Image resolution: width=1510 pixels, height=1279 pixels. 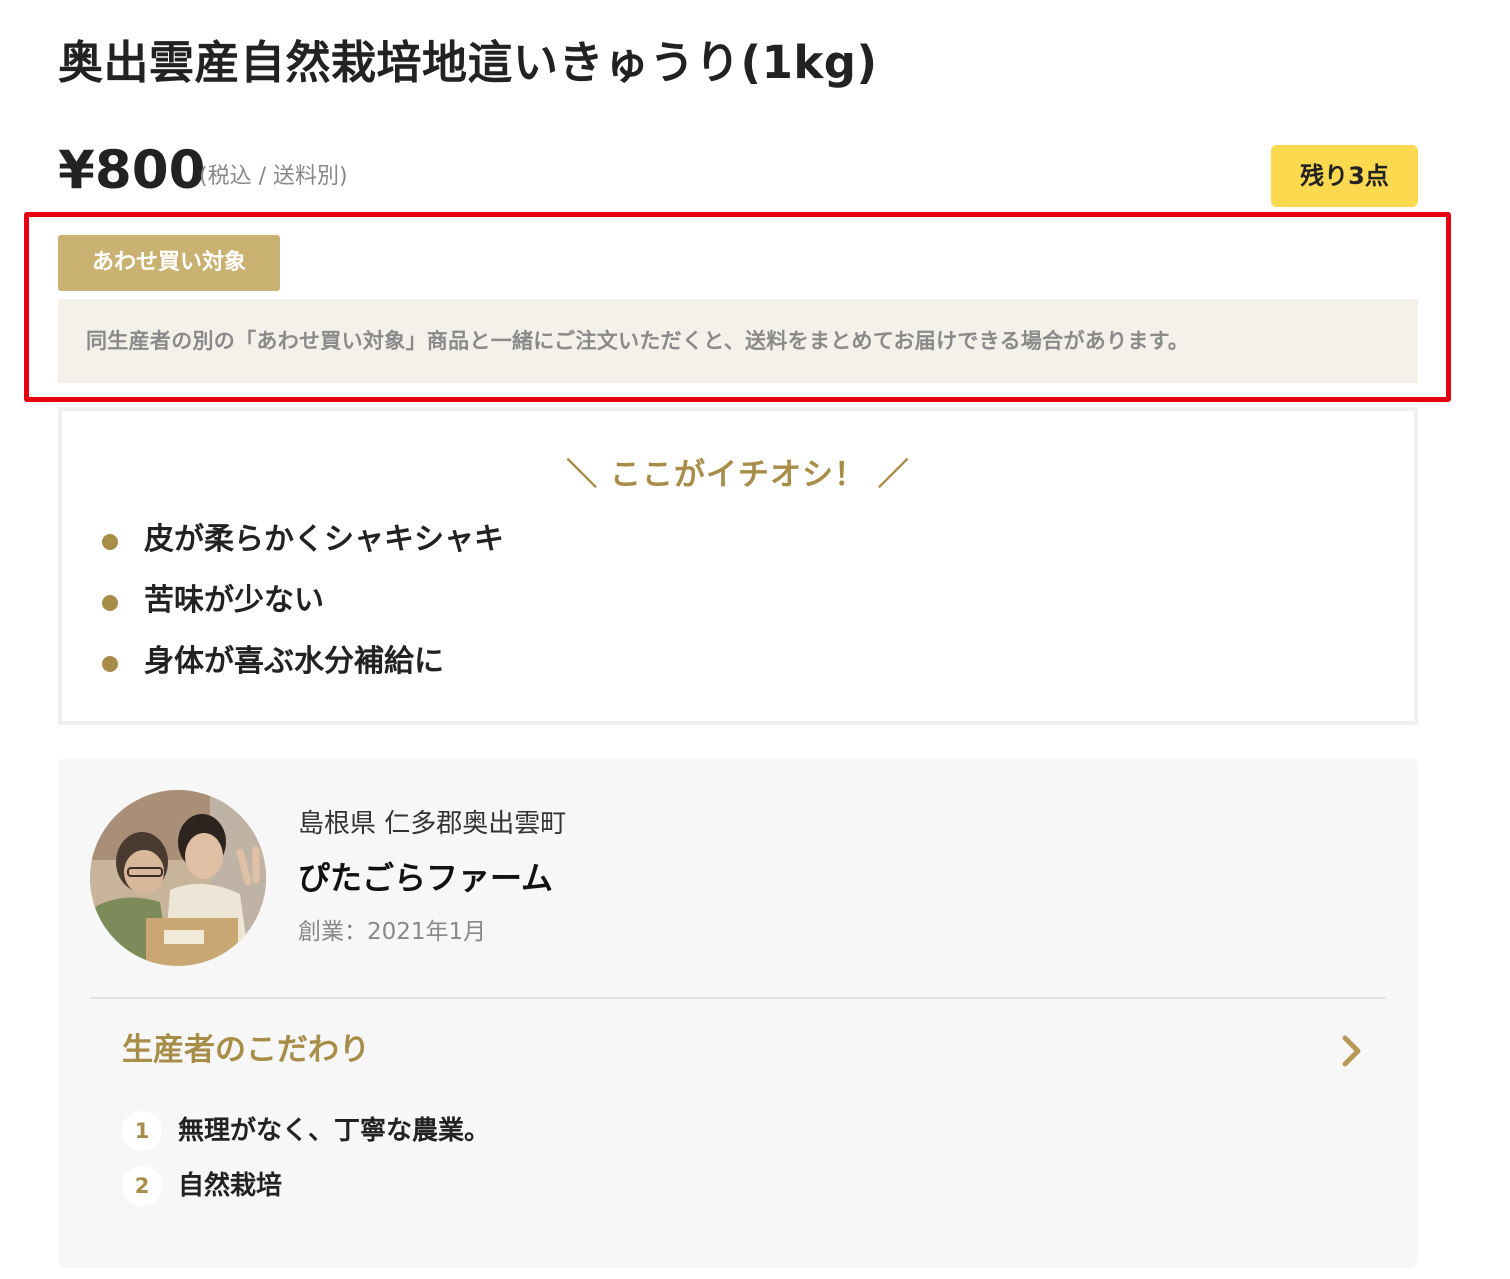 What do you see at coordinates (273, 176) in the screenshot?
I see `price-note: (税込 / 送料別)` at bounding box center [273, 176].